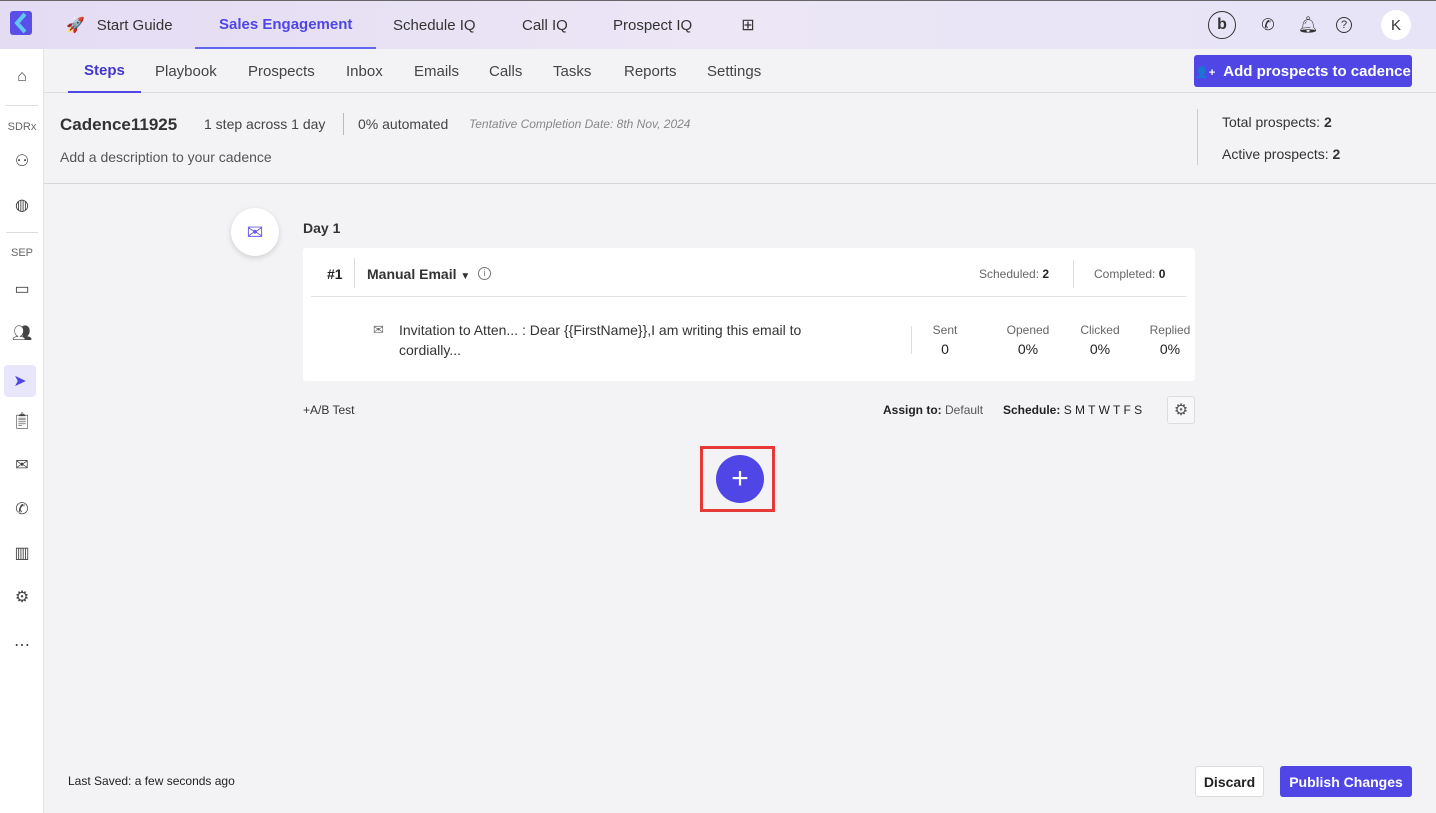 The height and width of the screenshot is (813, 1436). I want to click on nav-label: Start Guide, so click(134, 25).